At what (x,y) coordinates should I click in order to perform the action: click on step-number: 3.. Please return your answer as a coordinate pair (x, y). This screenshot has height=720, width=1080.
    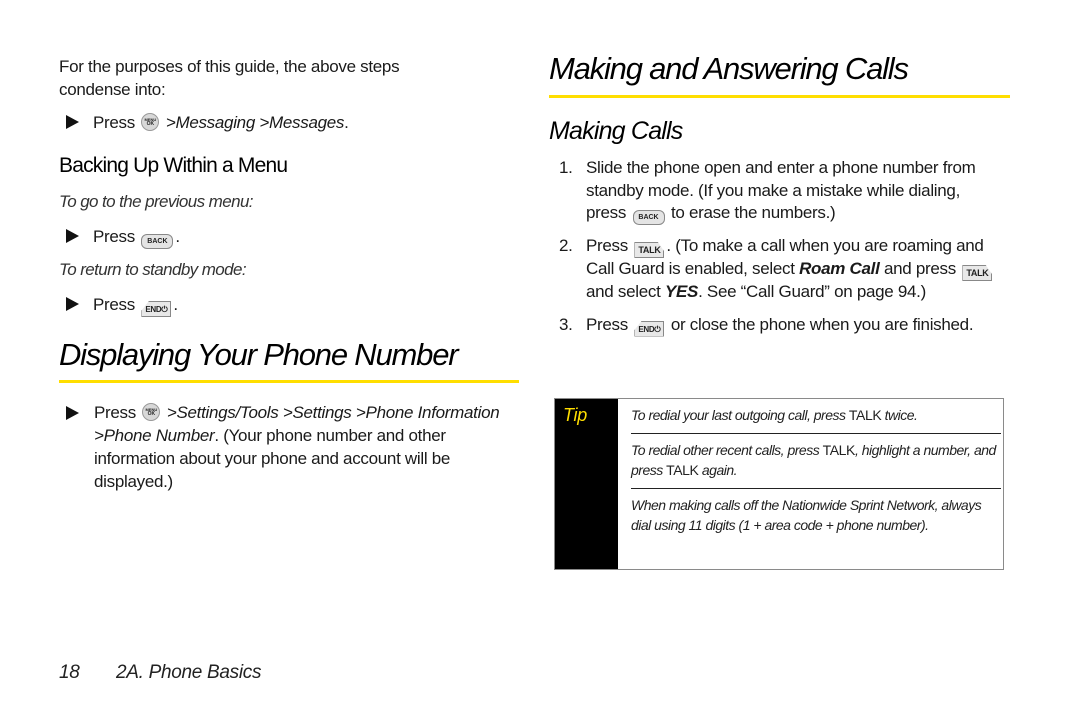
    Looking at the image, I should click on (566, 324).